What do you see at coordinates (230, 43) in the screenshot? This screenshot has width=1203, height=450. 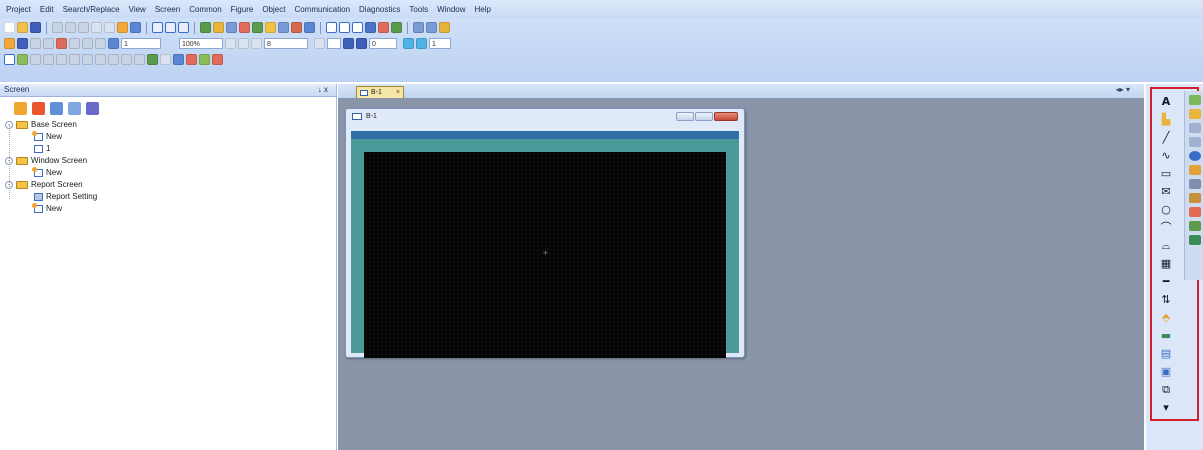 I see `zoom-in-icon` at bounding box center [230, 43].